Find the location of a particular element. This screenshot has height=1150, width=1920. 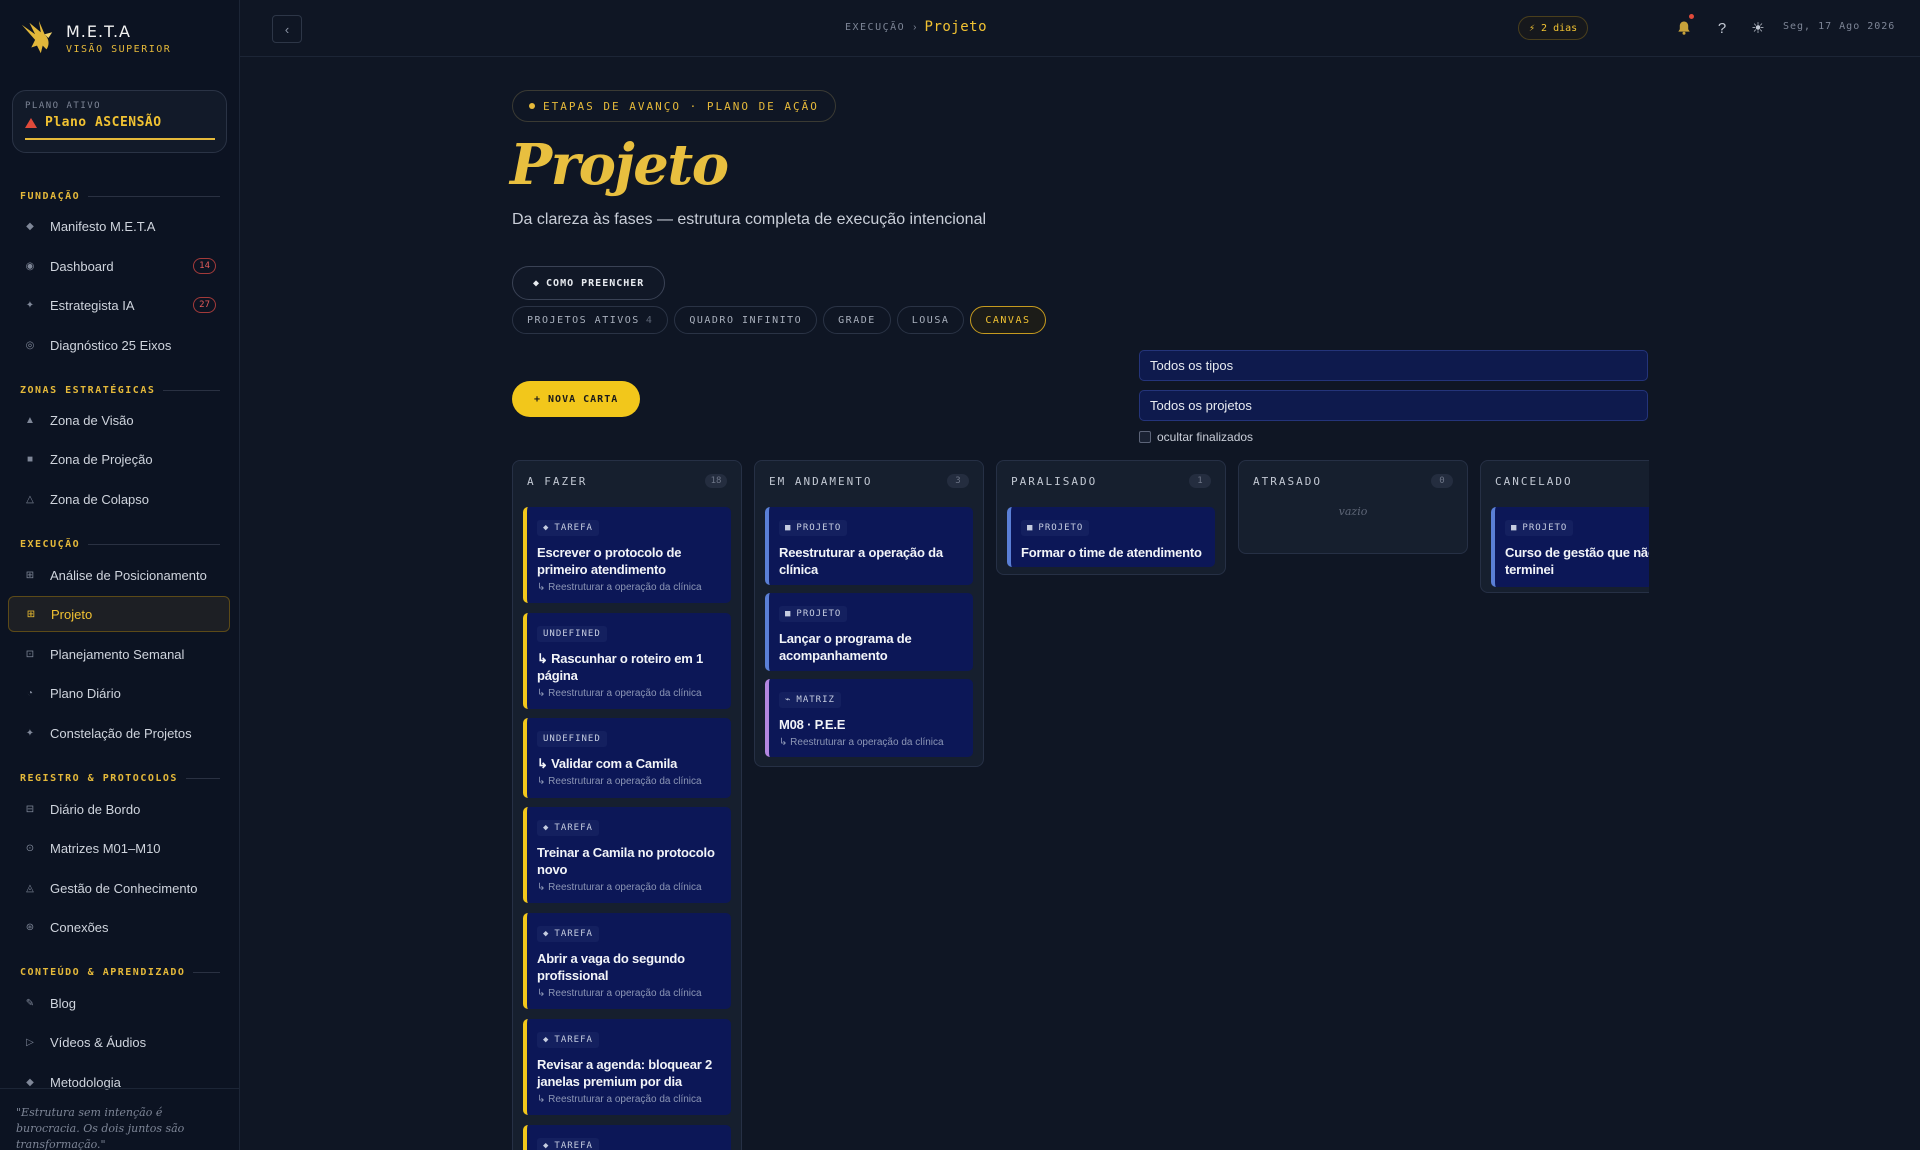

tab-lousa: LOUSA is located at coordinates (930, 320).